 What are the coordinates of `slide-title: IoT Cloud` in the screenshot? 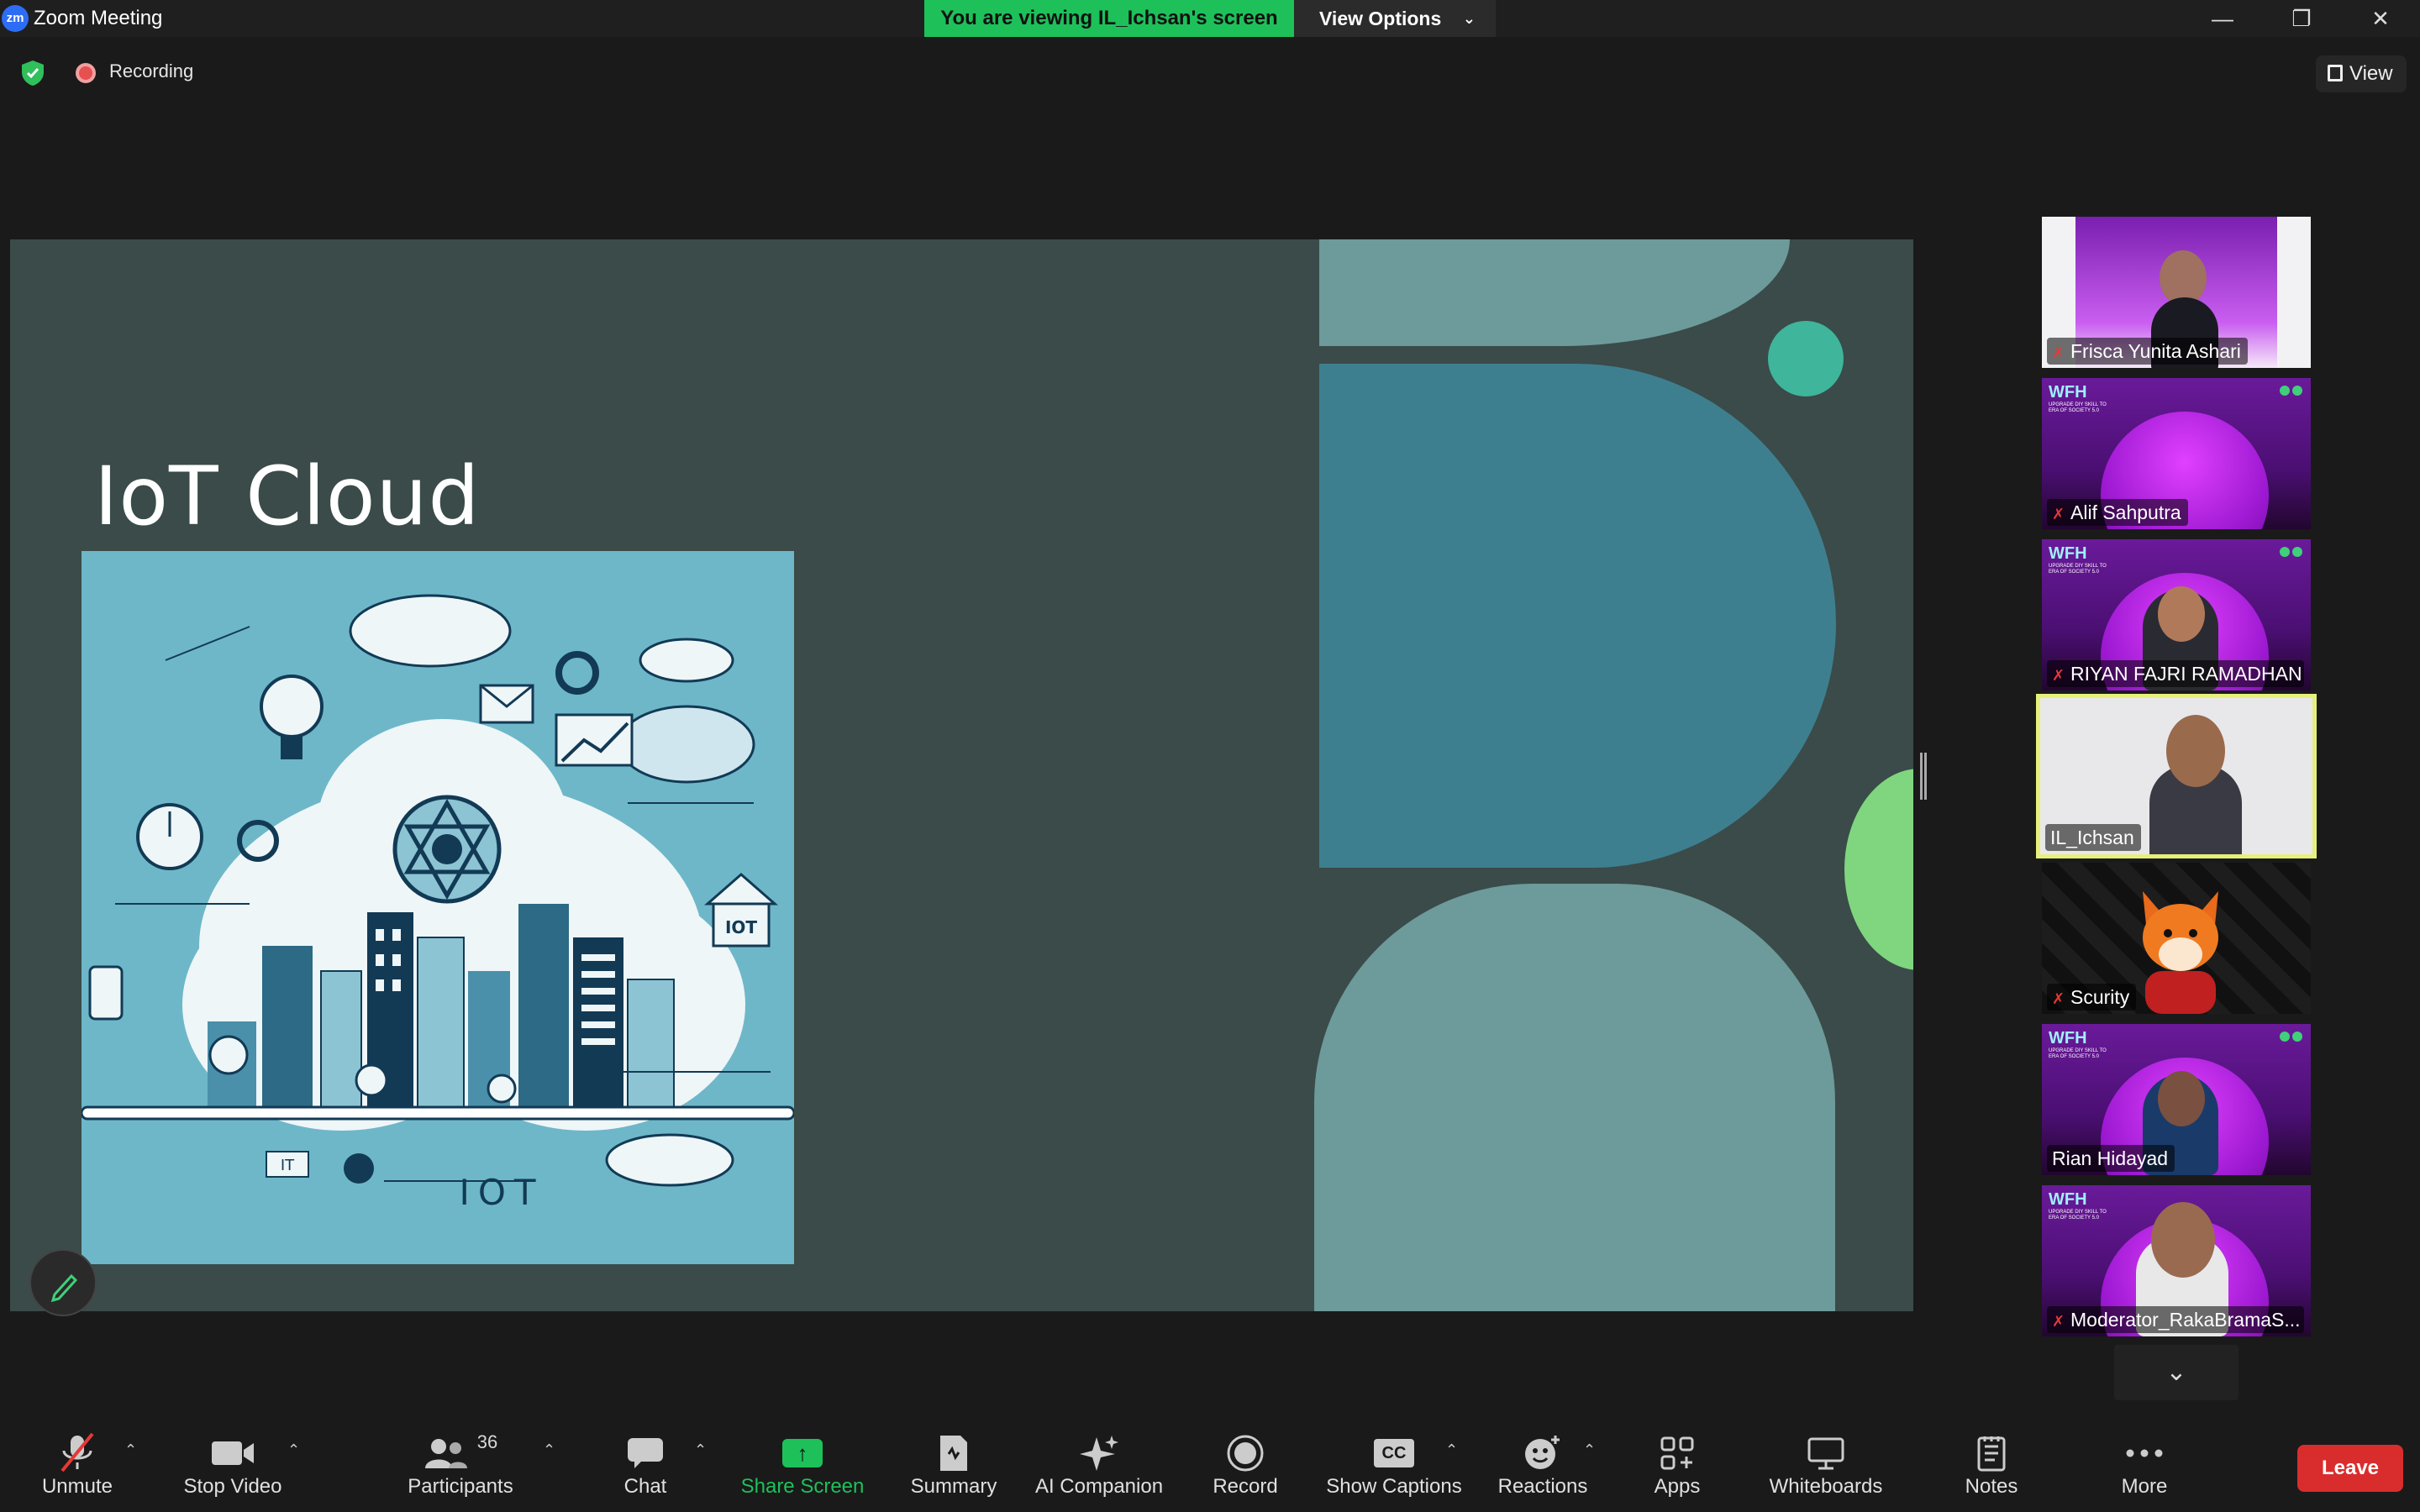 It's located at (287, 496).